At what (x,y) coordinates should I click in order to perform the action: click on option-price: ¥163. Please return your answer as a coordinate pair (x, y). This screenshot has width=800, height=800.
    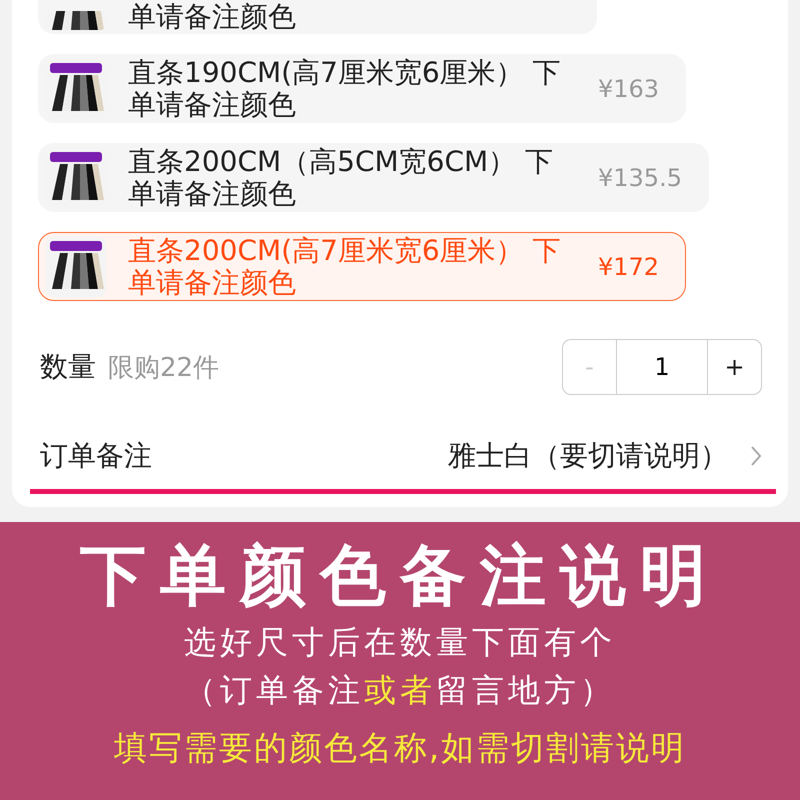
    Looking at the image, I should click on (629, 88).